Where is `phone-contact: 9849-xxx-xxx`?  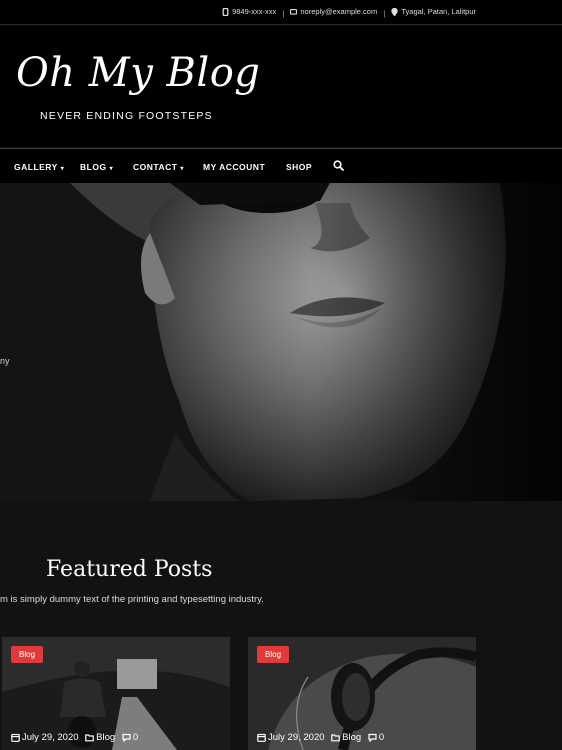
phone-contact: 9849-xxx-xxx is located at coordinates (249, 11).